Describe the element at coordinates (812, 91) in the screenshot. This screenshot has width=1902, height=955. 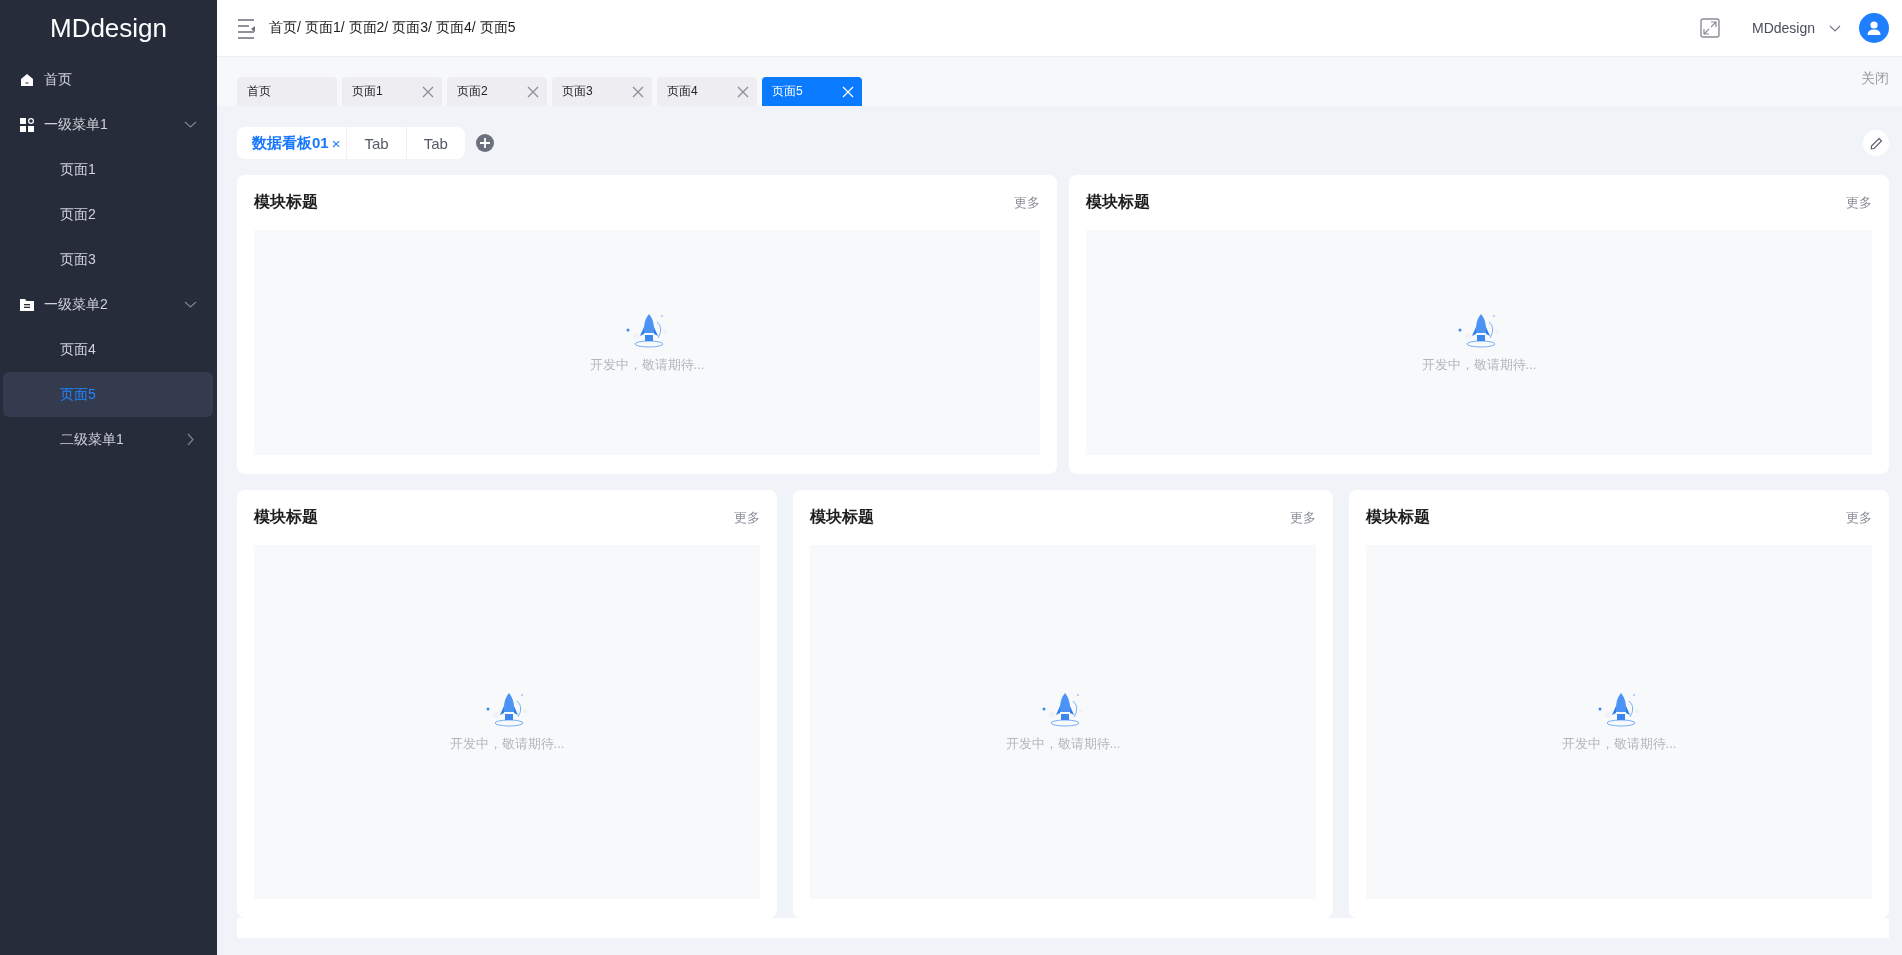
I see `page-tab: 页面5` at that location.